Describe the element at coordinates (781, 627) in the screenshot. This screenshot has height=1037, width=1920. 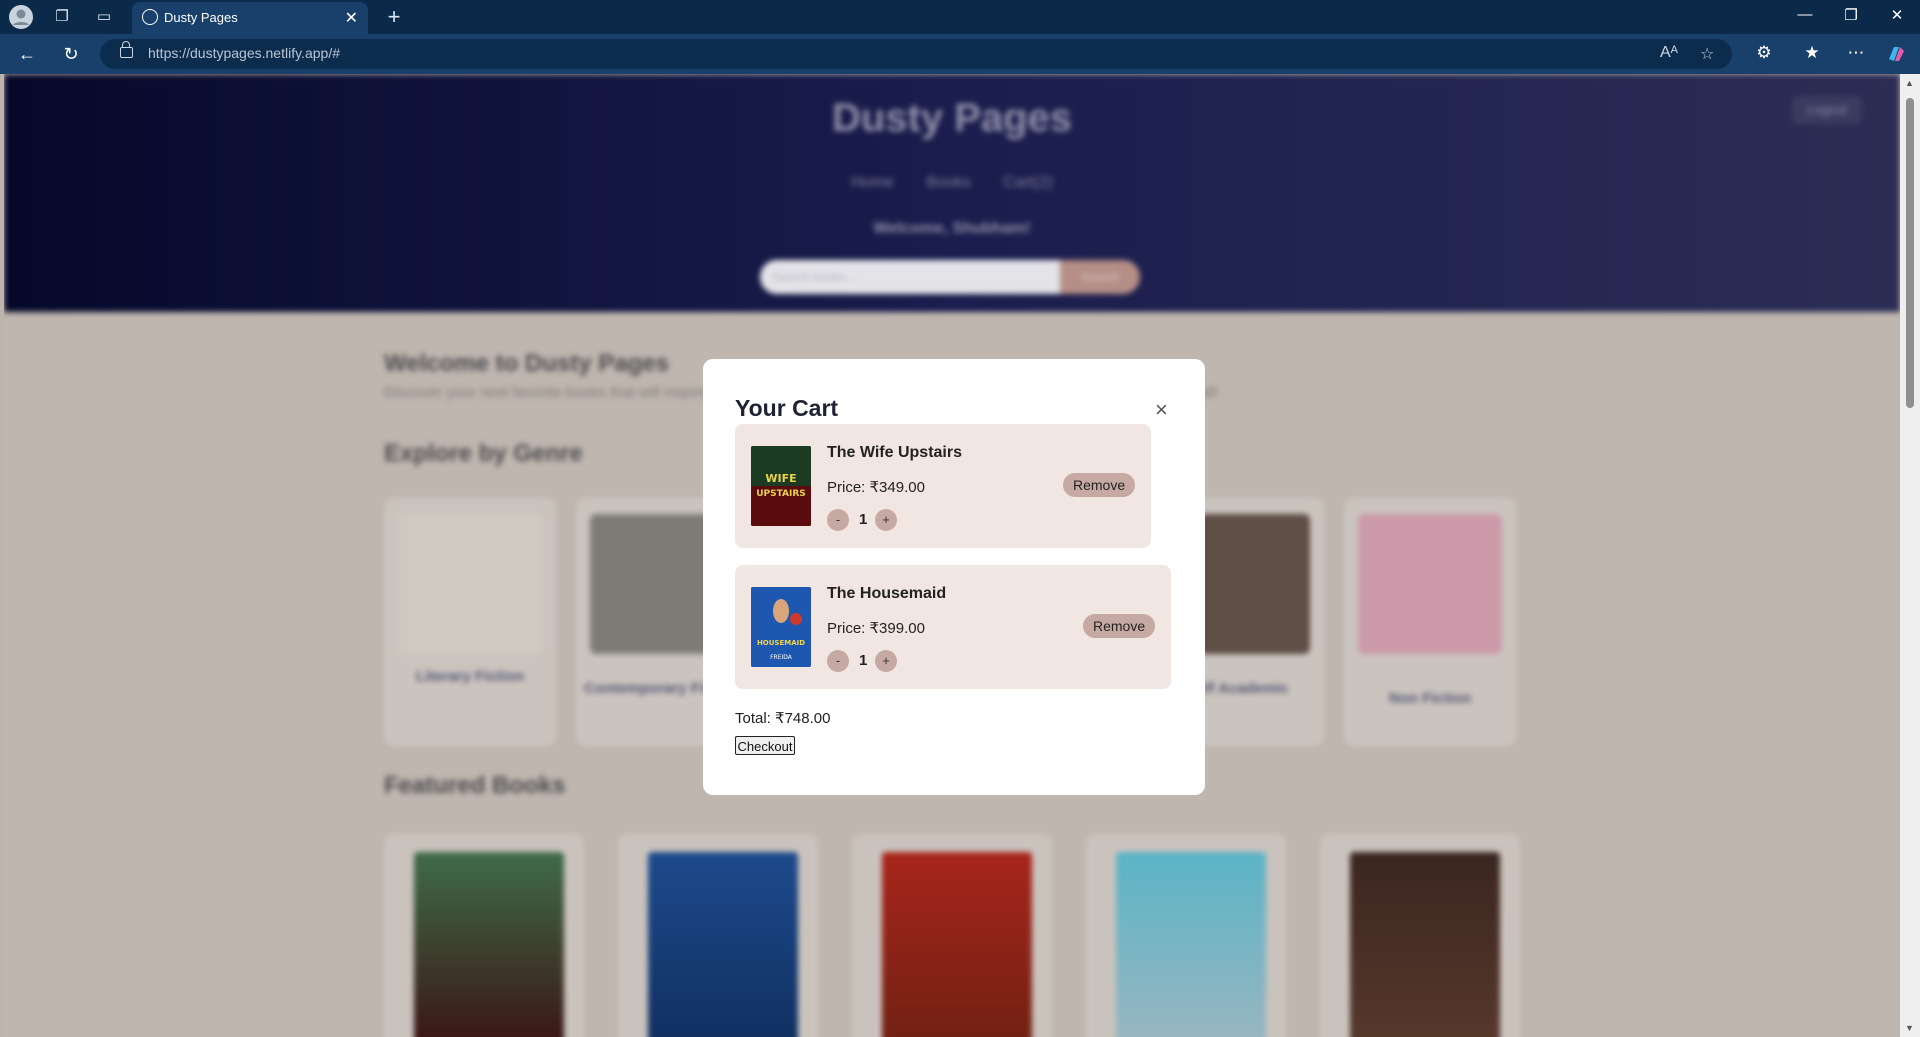
I see `book-thumbnail: HOUSEMAID FREIDA` at that location.